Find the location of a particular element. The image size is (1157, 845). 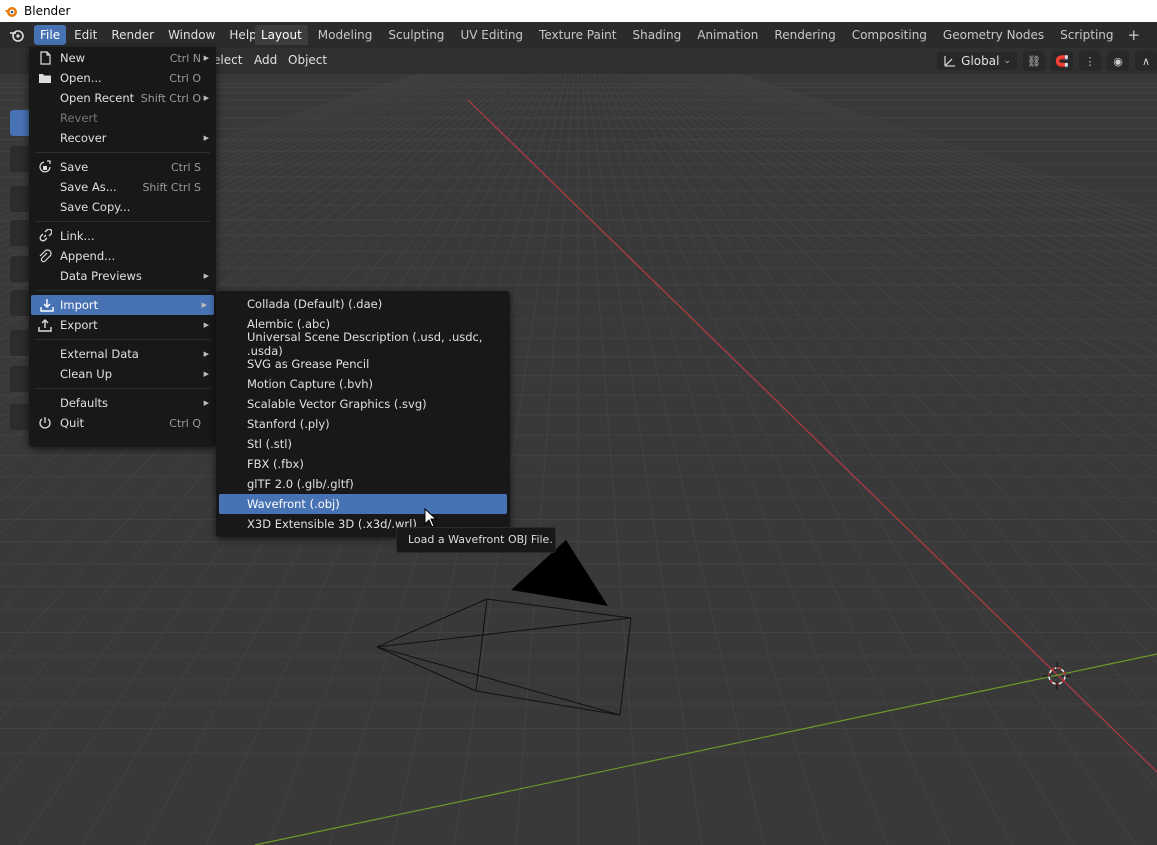

tab-scripting: Scripting is located at coordinates (1086, 35).